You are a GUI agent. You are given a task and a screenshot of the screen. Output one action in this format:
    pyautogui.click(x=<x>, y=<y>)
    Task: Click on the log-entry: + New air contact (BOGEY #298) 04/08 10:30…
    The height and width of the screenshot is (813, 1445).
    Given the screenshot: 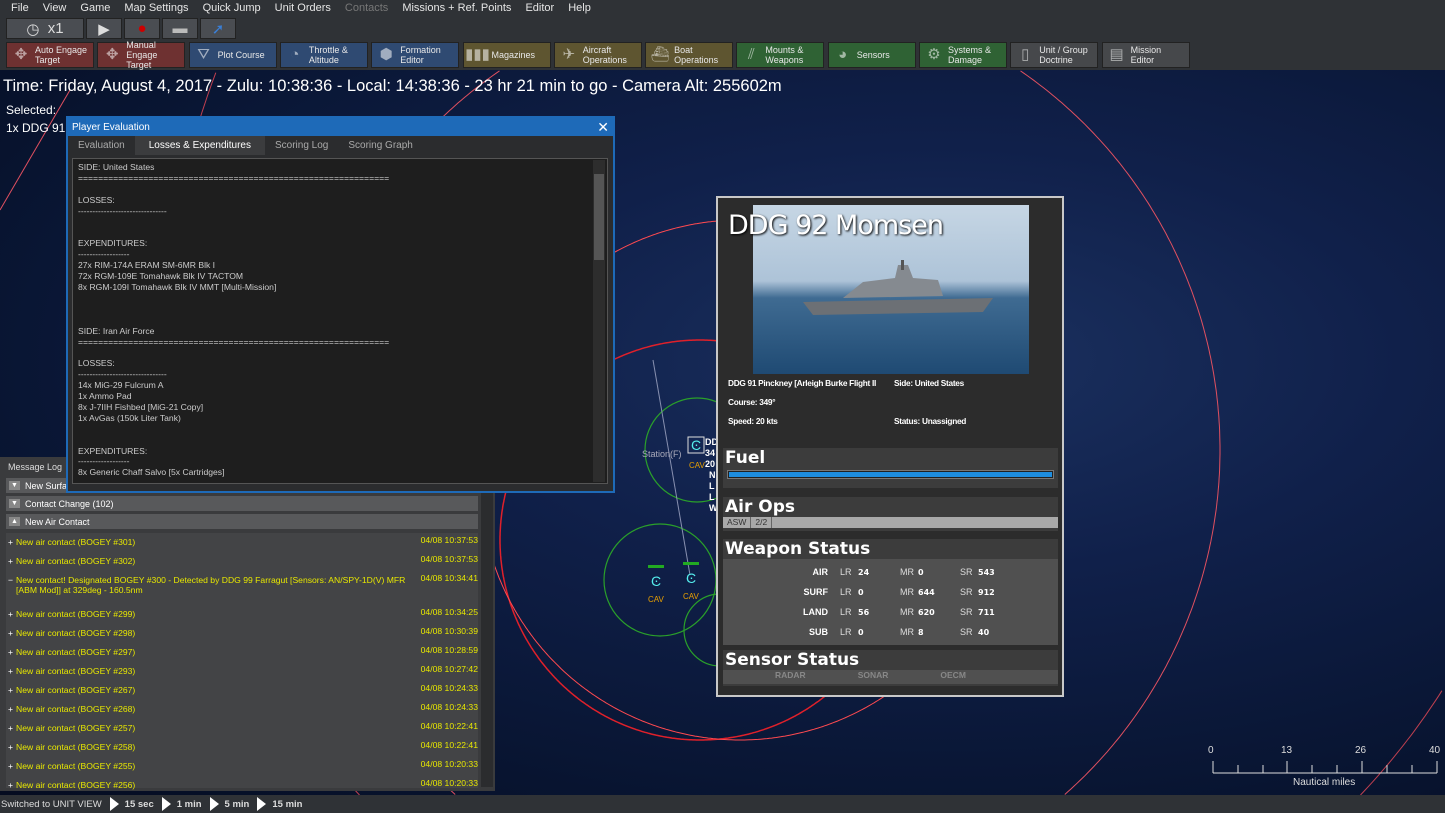 What is the action you would take?
    pyautogui.click(x=243, y=632)
    